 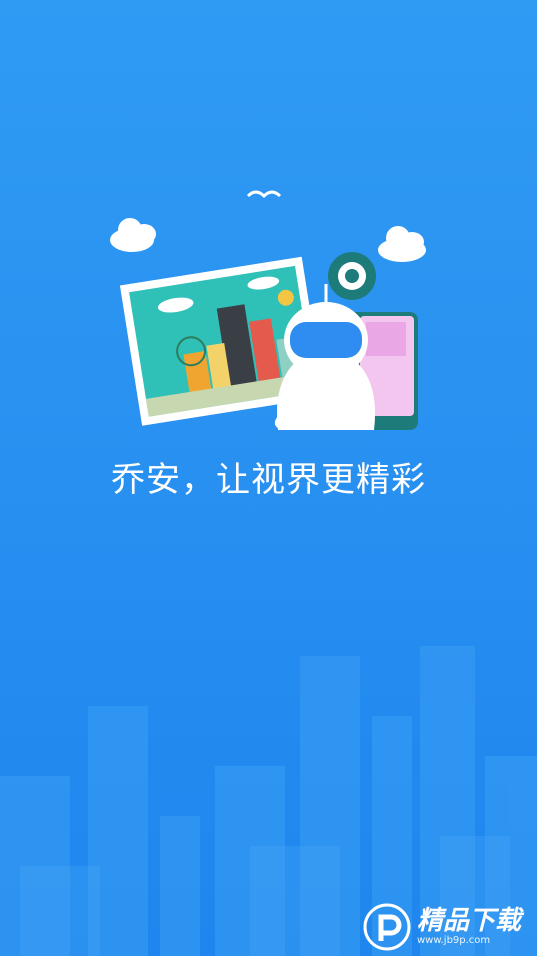 What do you see at coordinates (268, 310) in the screenshot?
I see `hero-illustration` at bounding box center [268, 310].